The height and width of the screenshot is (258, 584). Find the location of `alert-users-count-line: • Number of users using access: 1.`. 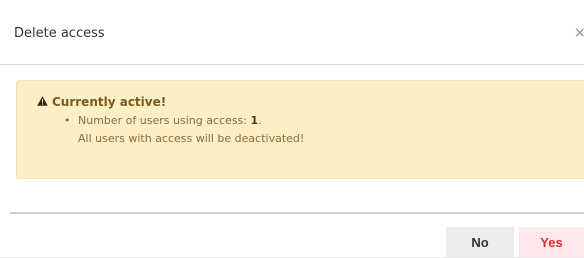

alert-users-count-line: • Number of users using access: 1. is located at coordinates (163, 121).